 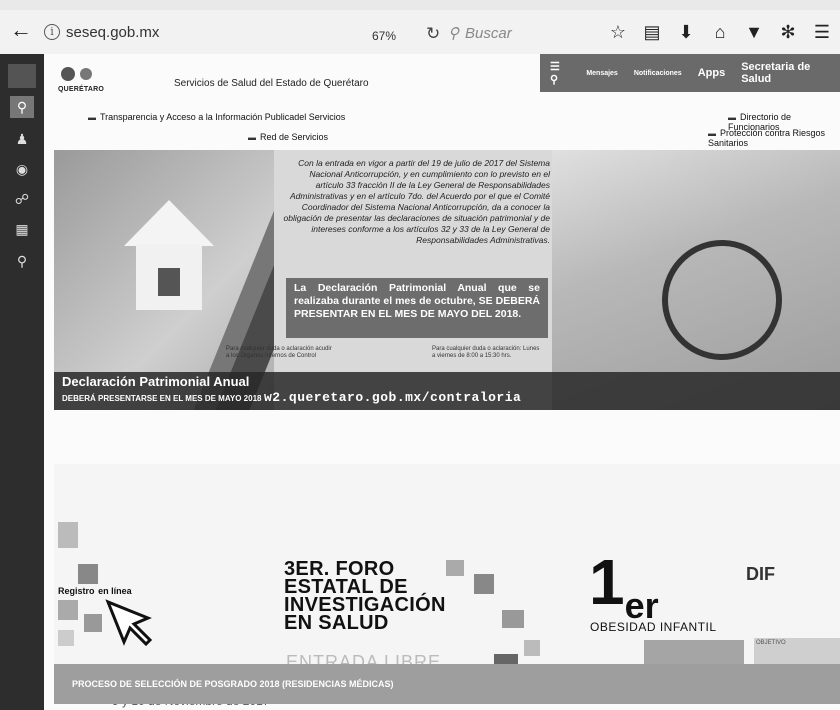 I want to click on reading-list-icon: ▤, so click(x=652, y=32).